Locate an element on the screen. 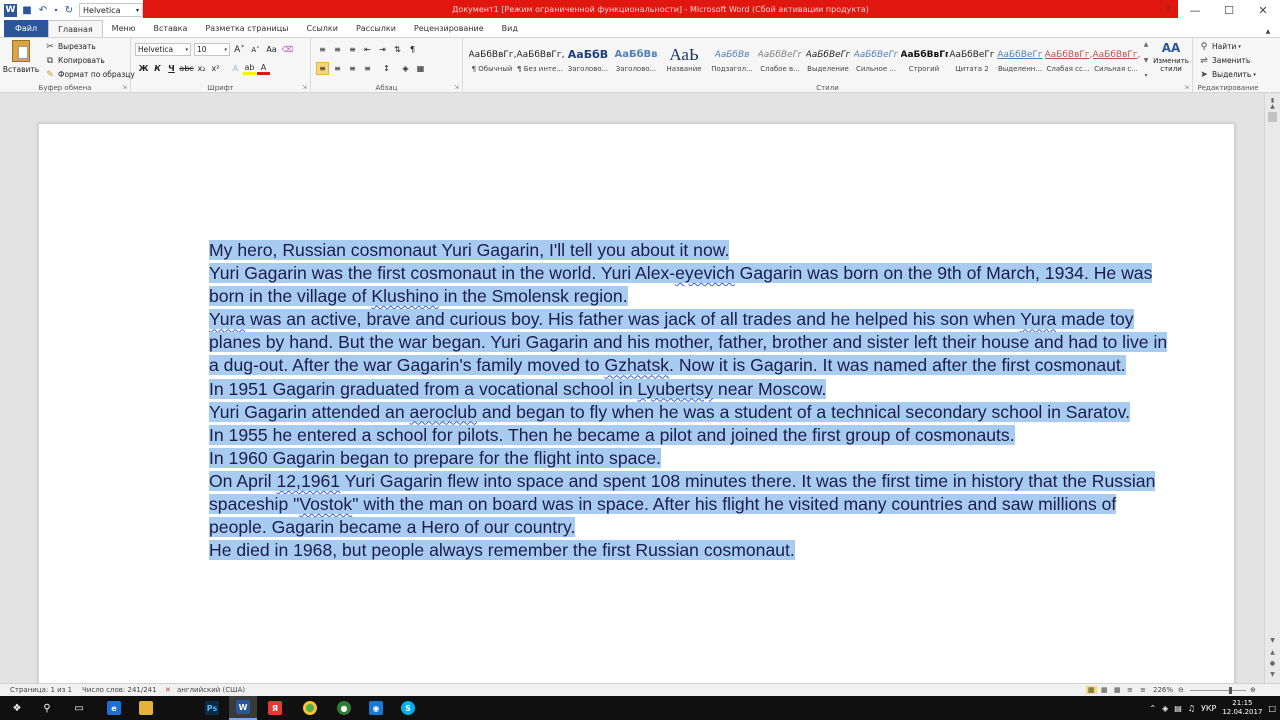  word-counter: Число слов: 241/241 is located at coordinates (119, 690).